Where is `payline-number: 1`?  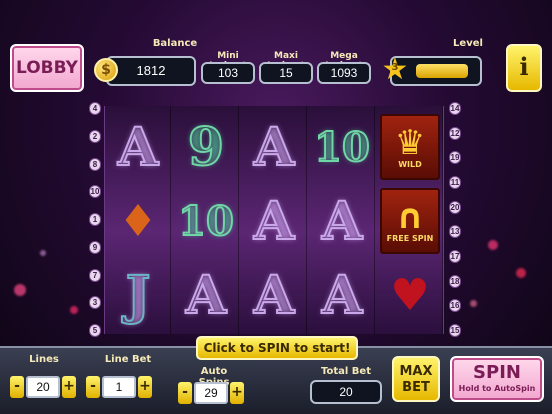
payline-number: 1 is located at coordinates (95, 219).